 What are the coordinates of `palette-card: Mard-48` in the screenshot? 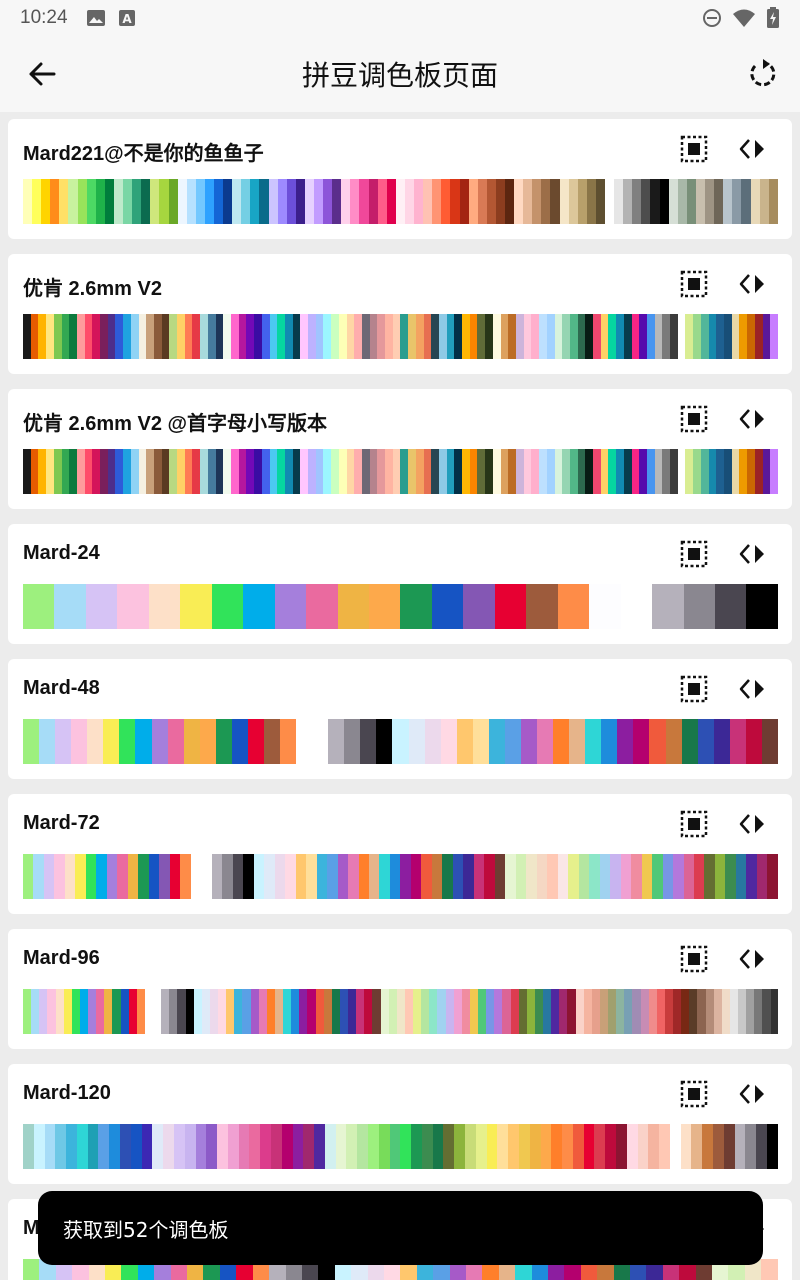 It's located at (400, 719).